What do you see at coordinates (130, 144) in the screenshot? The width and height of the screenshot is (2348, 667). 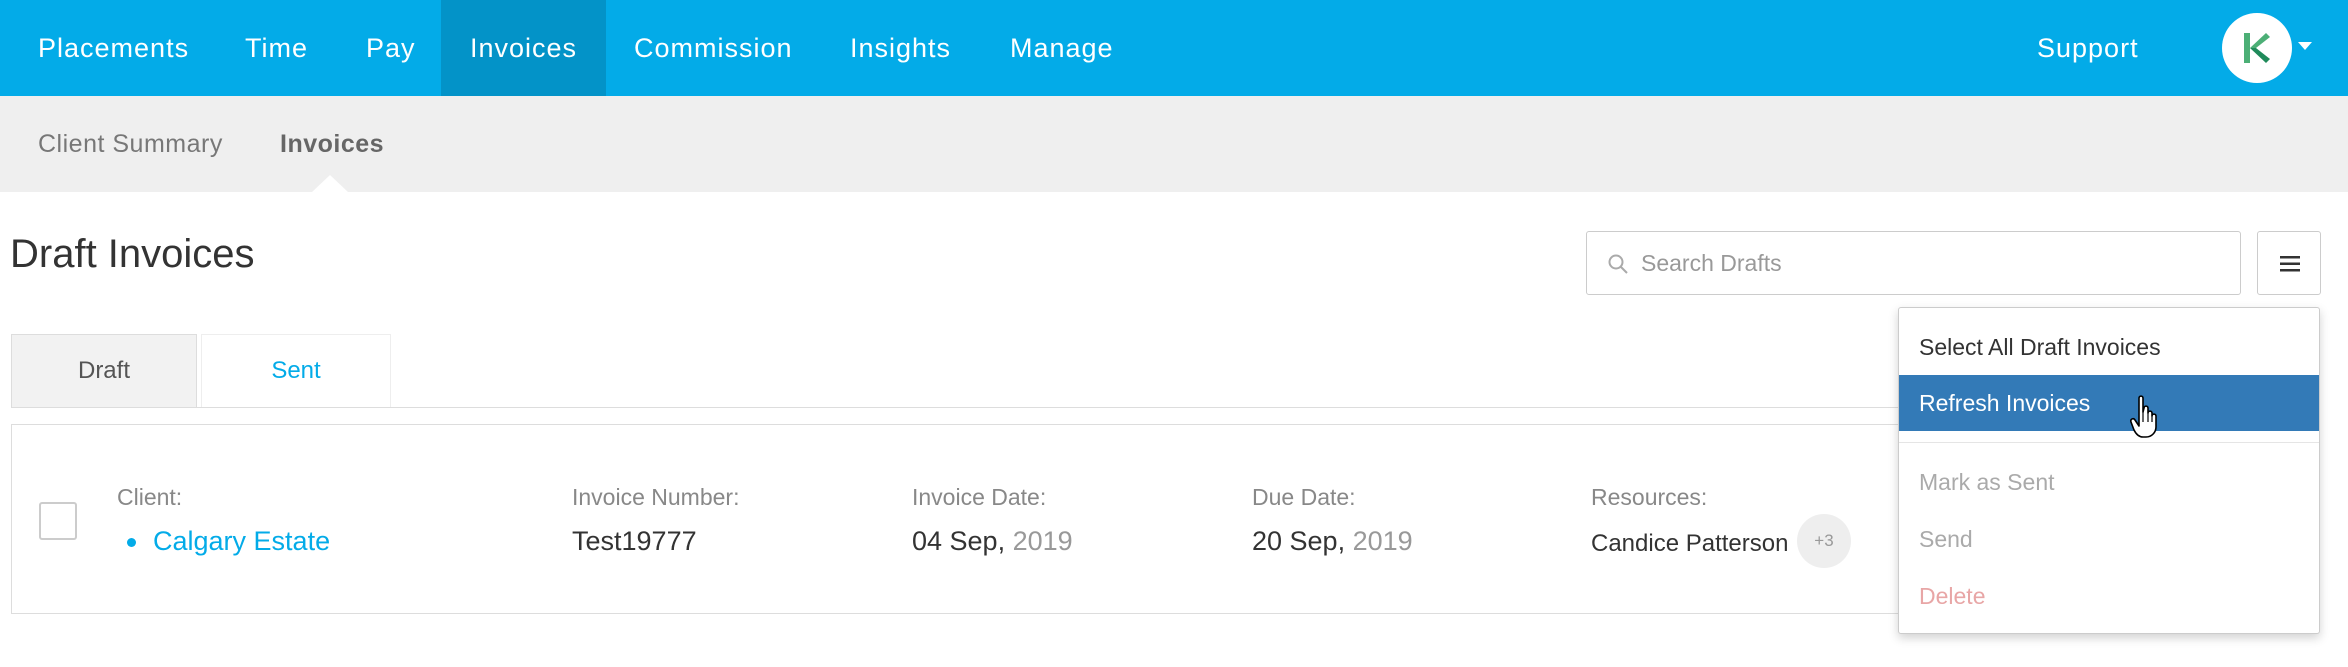 I see `subnav-client-summary: Client Summary` at bounding box center [130, 144].